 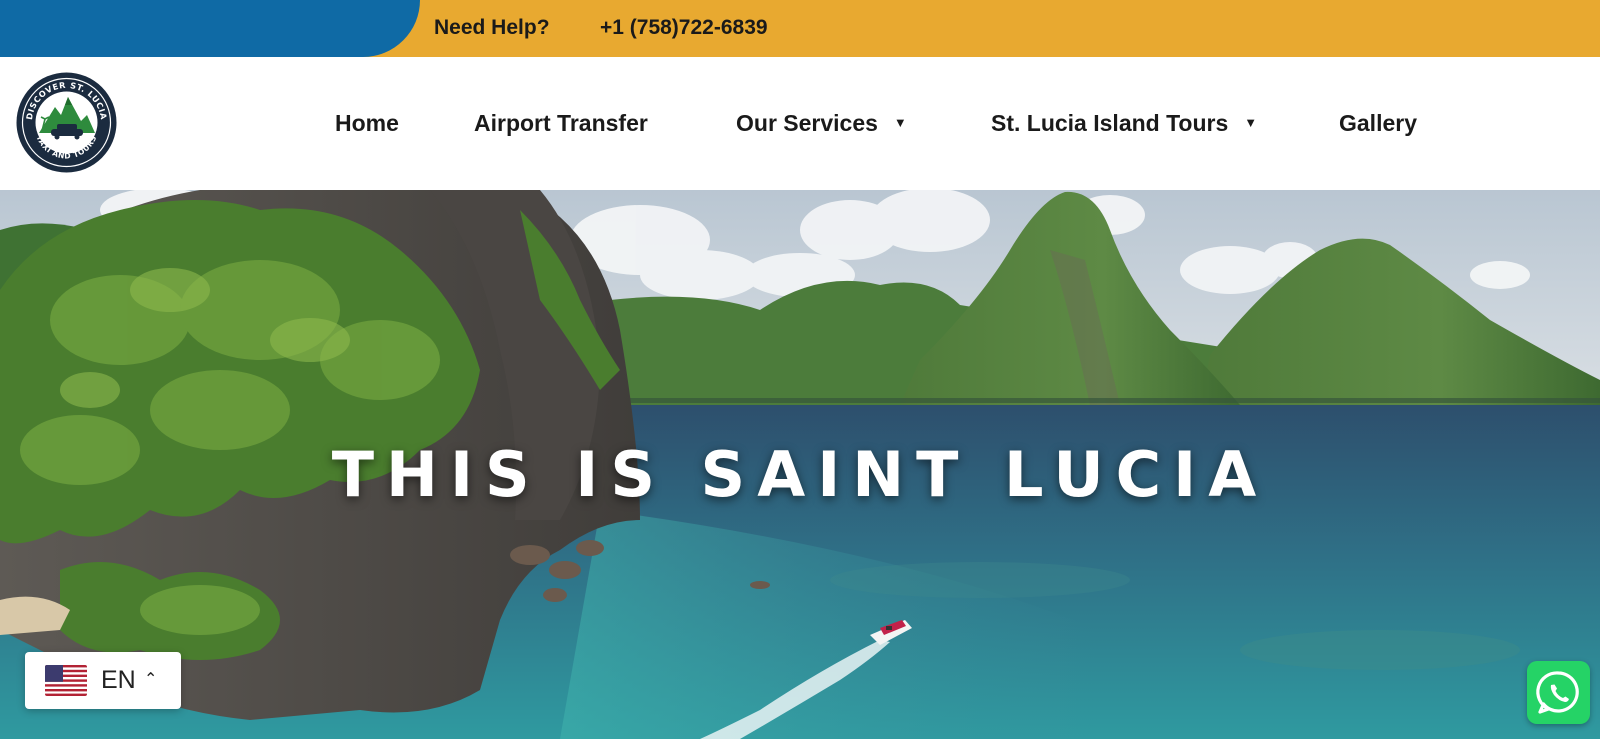 I want to click on nav-airport-transfer-label: Airport Transfer, so click(x=561, y=123).